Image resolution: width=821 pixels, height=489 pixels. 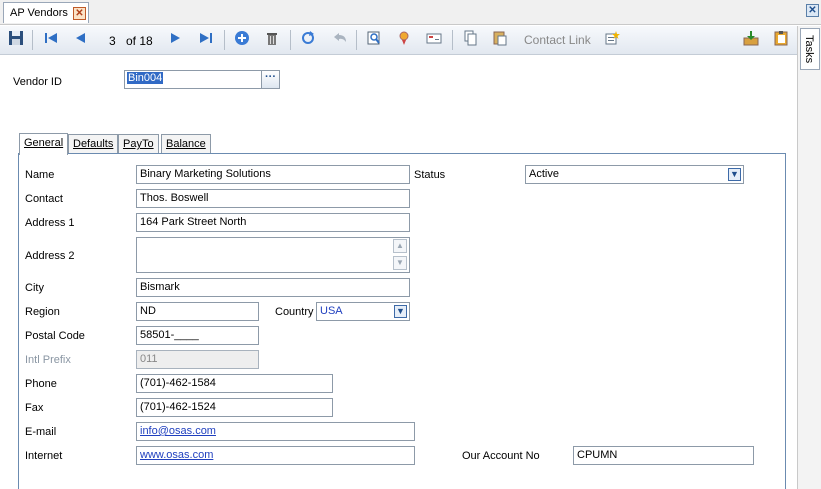 I want to click on tab-general: General, so click(x=44, y=144).